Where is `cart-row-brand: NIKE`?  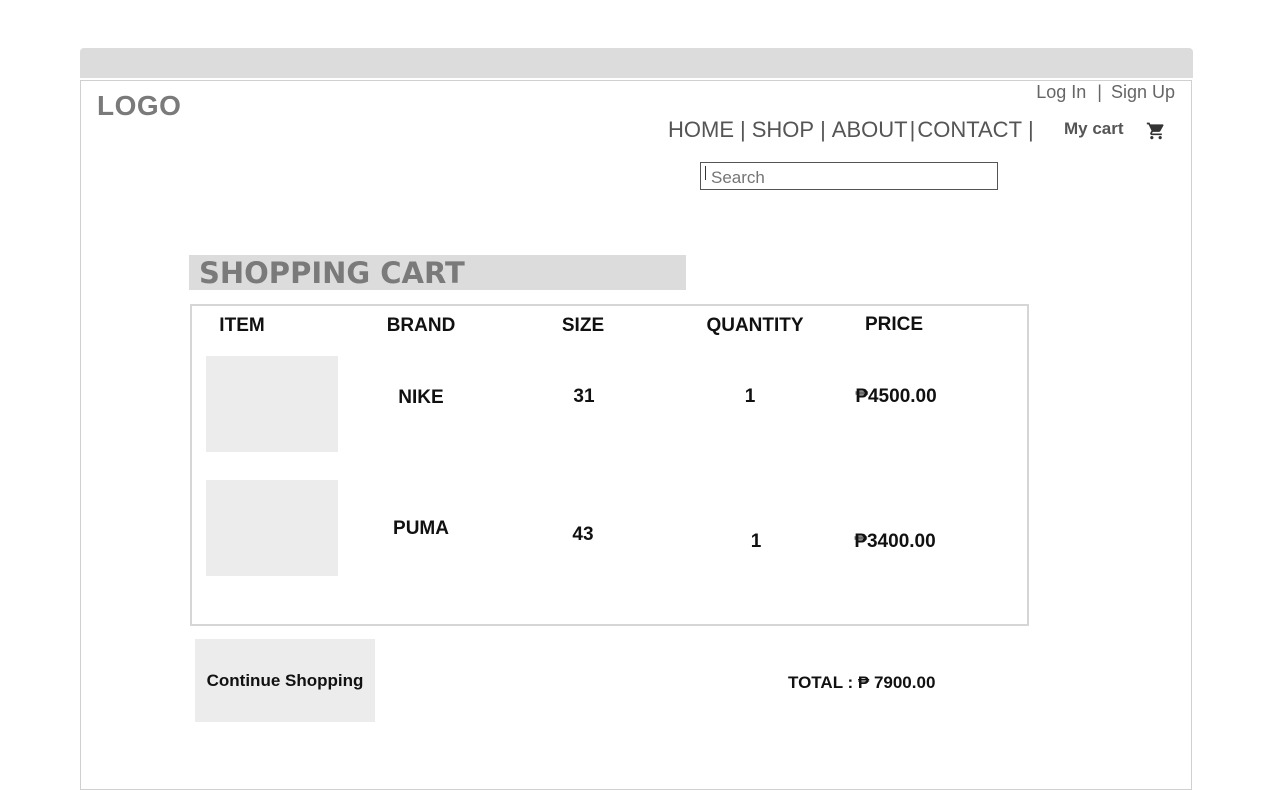
cart-row-brand: NIKE is located at coordinates (421, 397).